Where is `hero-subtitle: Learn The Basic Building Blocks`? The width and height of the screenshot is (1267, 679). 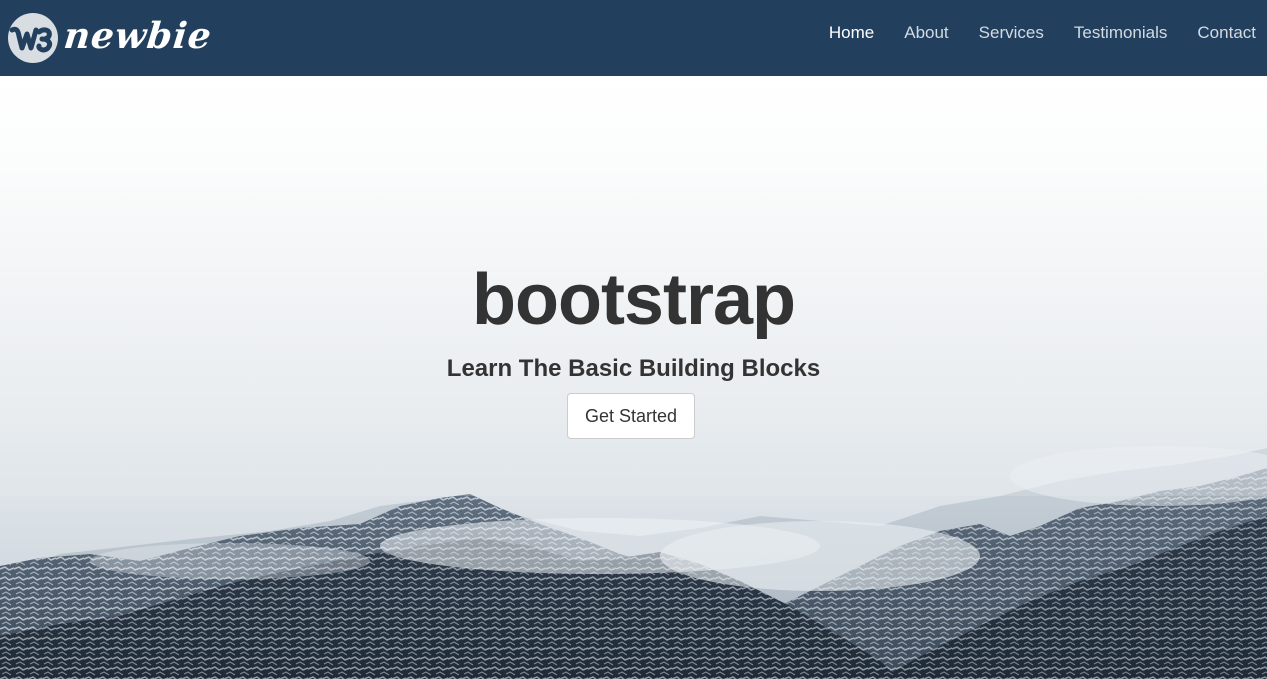
hero-subtitle: Learn The Basic Building Blocks is located at coordinates (633, 368).